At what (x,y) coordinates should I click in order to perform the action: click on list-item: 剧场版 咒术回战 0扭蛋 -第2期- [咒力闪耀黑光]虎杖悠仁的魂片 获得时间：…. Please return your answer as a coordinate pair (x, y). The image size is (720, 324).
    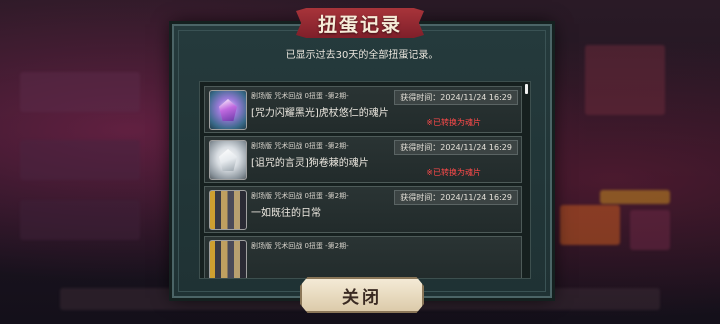
    Looking at the image, I should click on (363, 109).